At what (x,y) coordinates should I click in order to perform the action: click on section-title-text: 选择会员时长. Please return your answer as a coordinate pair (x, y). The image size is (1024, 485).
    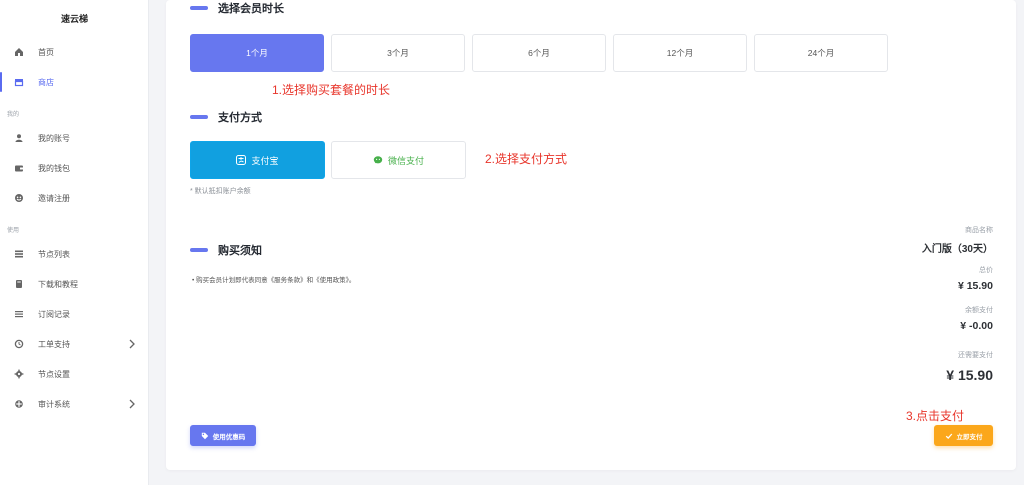
    Looking at the image, I should click on (251, 9).